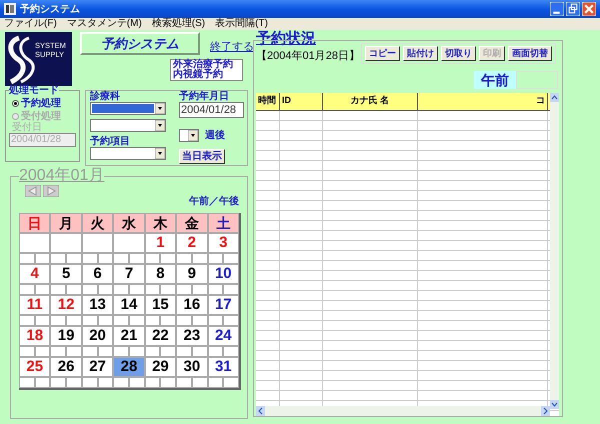 The image size is (600, 424). Describe the element at coordinates (160, 274) in the screenshot. I see `day-cell: 8` at that location.